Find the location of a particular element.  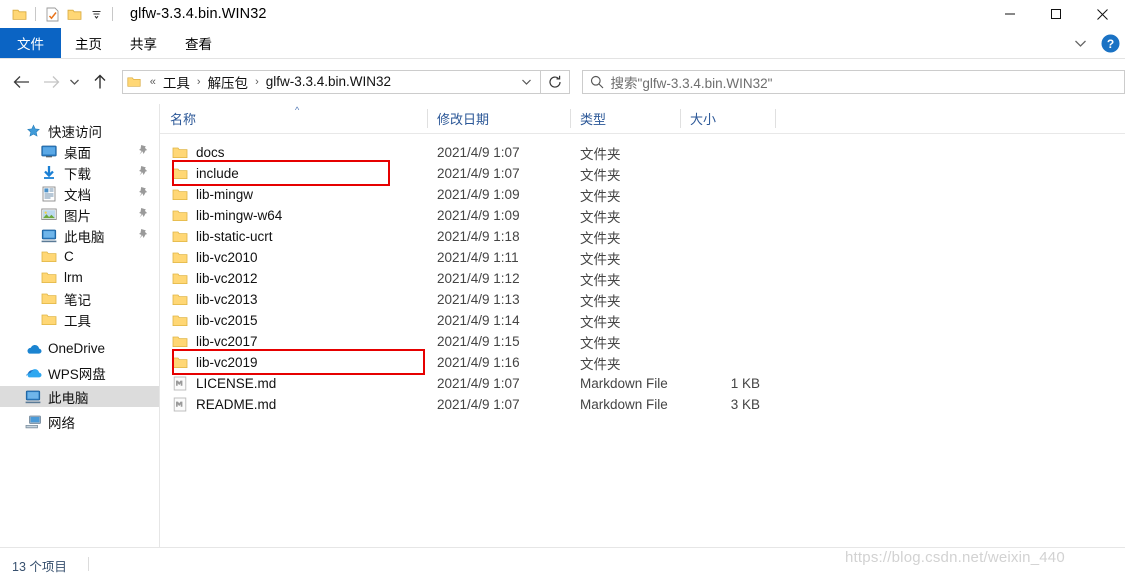

column-header-type: 类型 is located at coordinates (625, 118).